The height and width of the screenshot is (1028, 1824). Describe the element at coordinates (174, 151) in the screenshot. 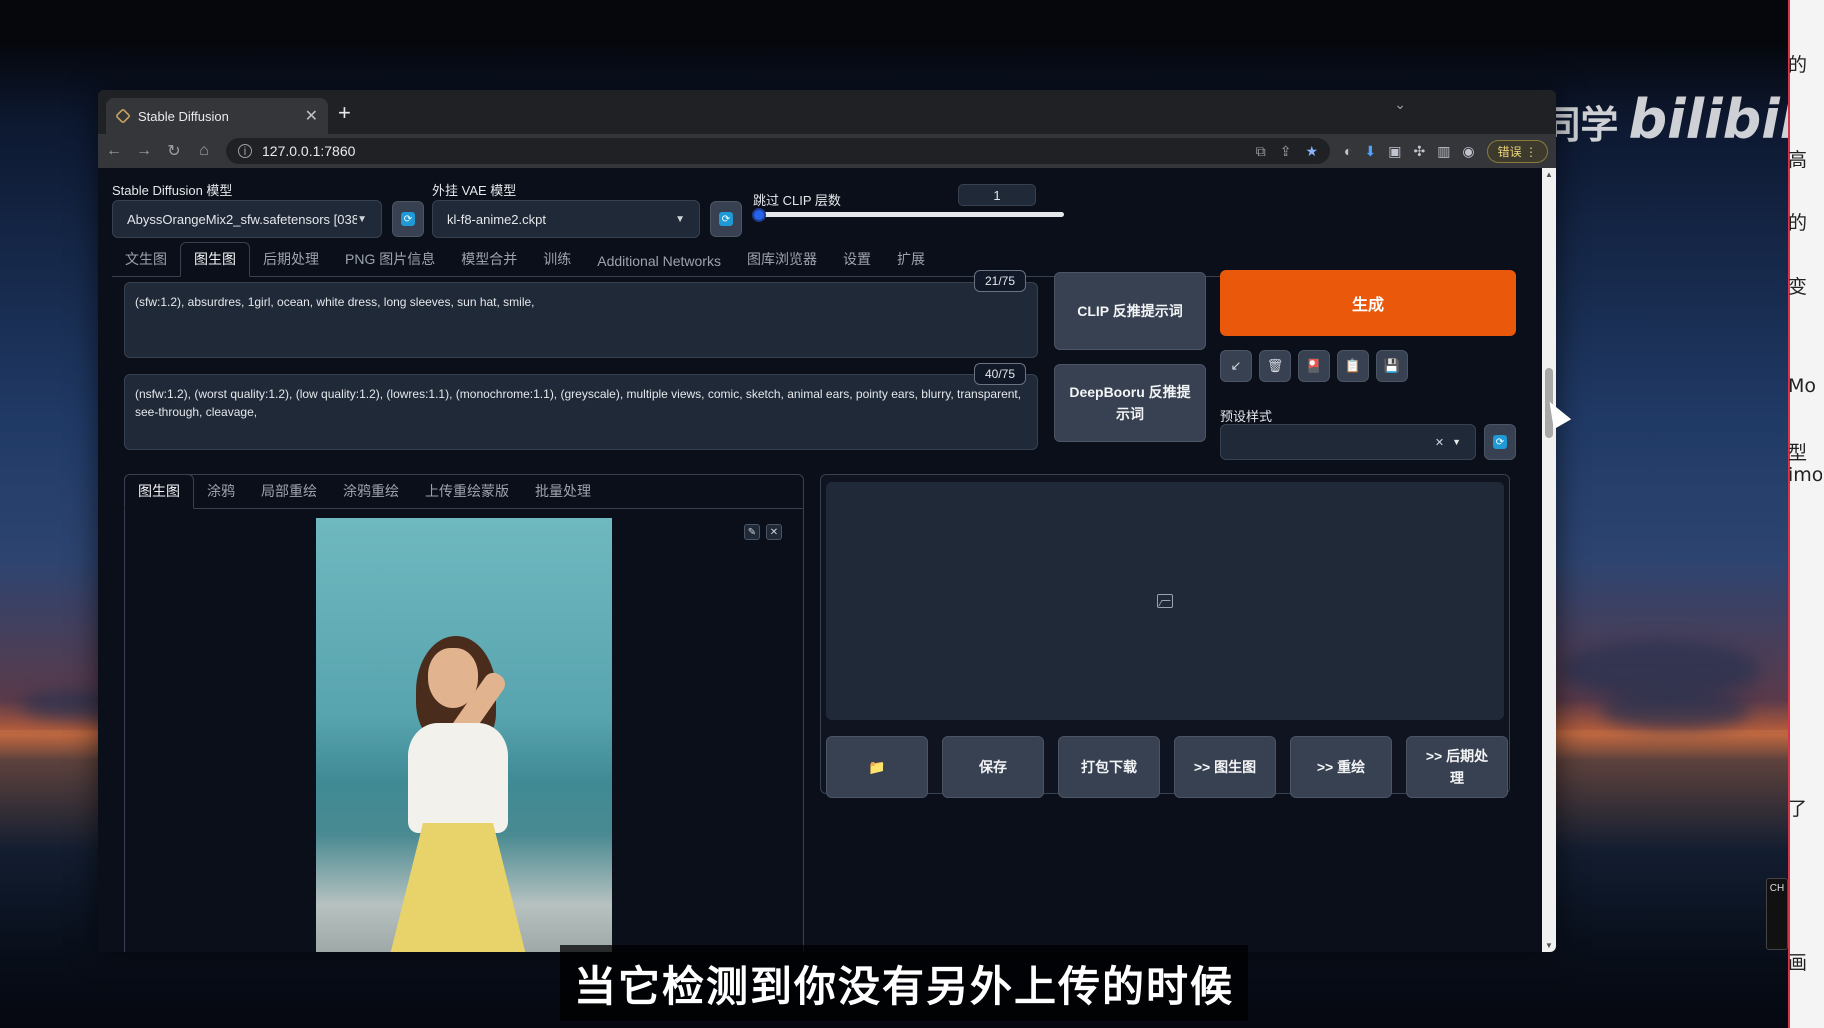

I see `reload-icon: ↻` at that location.